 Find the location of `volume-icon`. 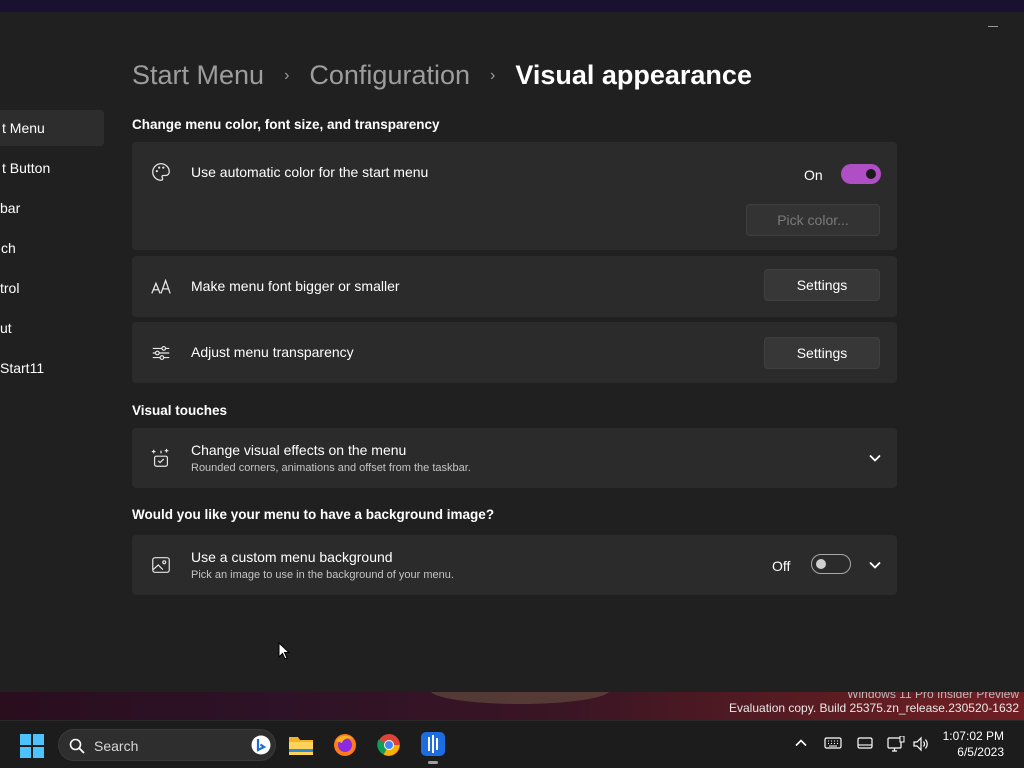

volume-icon is located at coordinates (921, 744).